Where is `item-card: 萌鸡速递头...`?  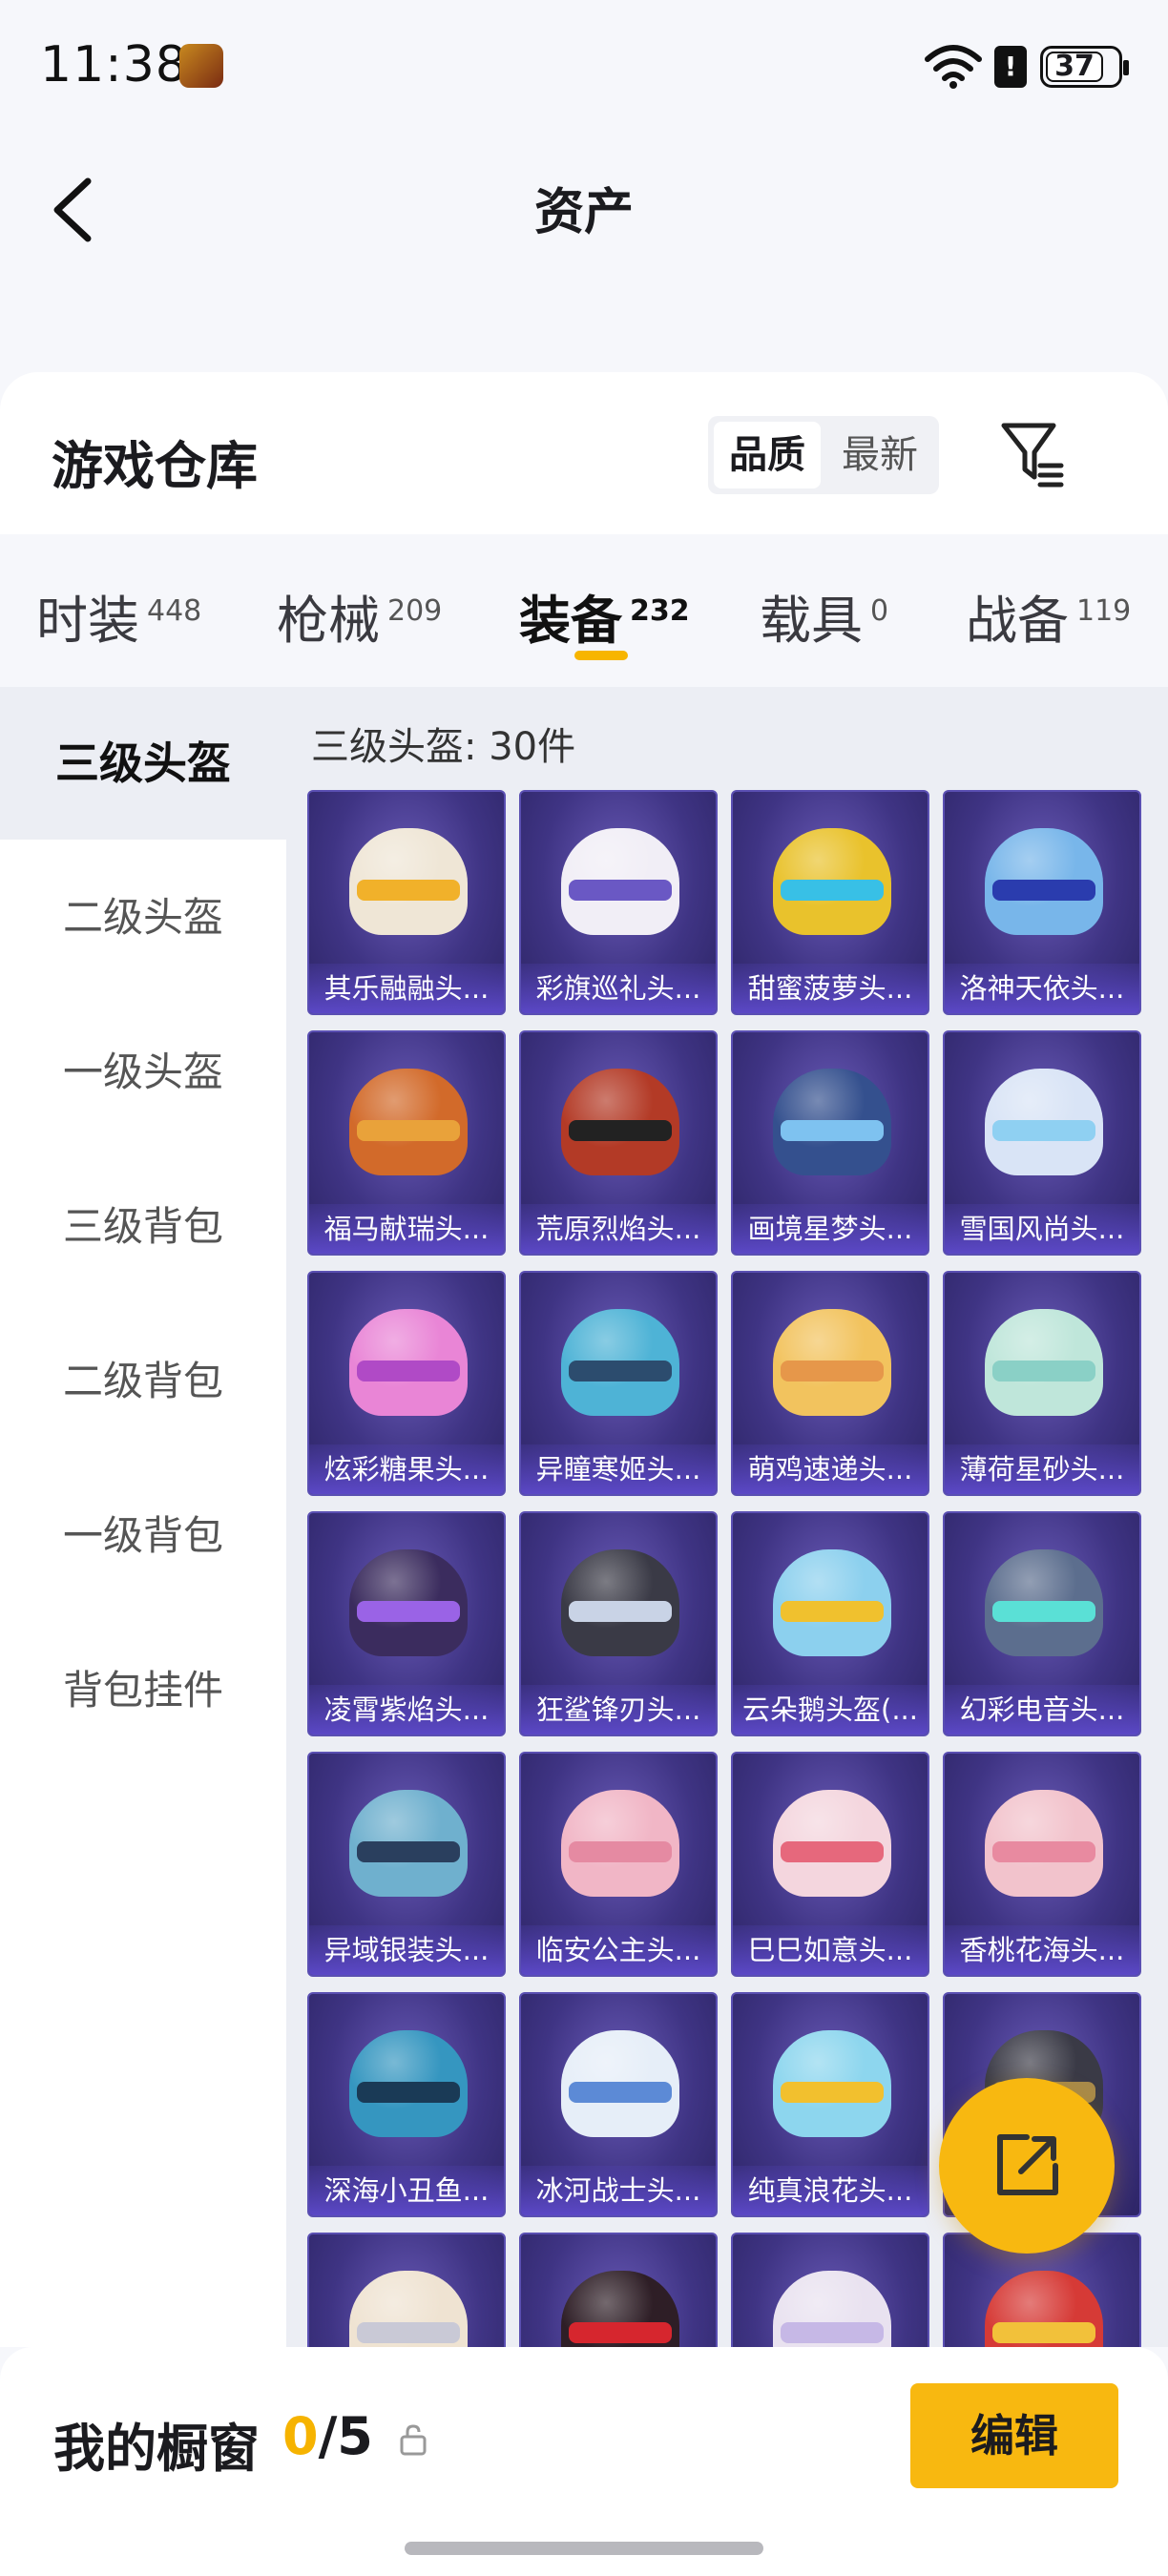
item-card: 萌鸡速递头... is located at coordinates (830, 1383).